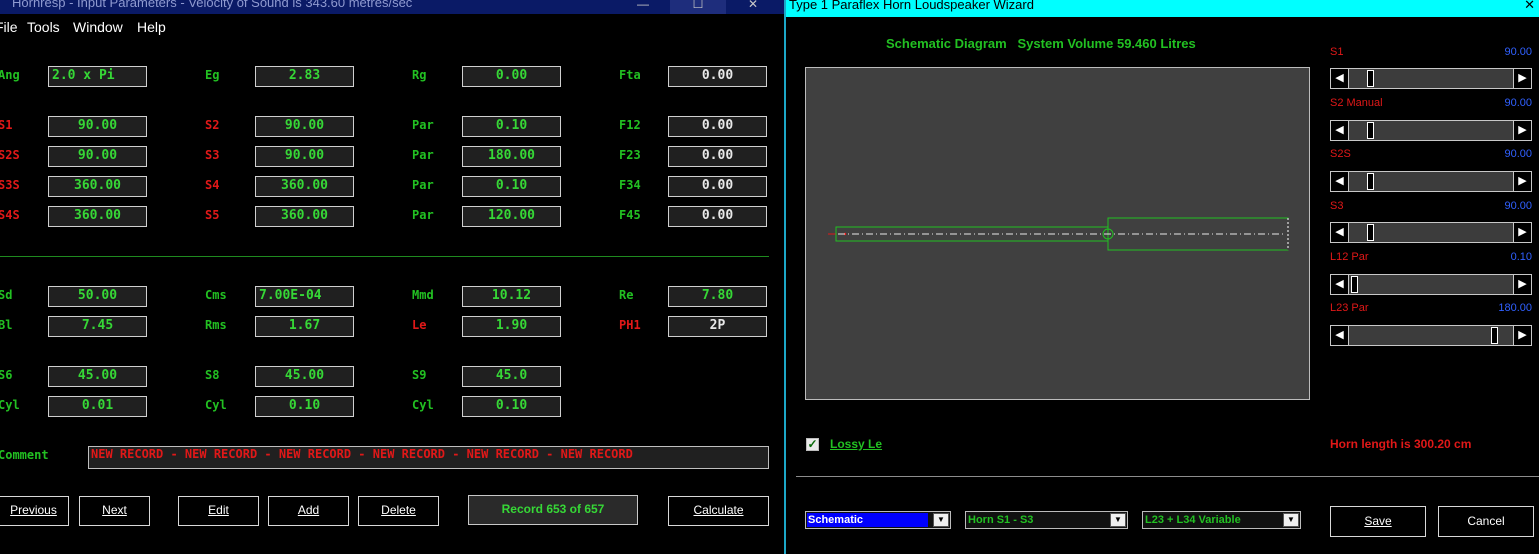 The width and height of the screenshot is (1539, 554). What do you see at coordinates (1431, 181) in the screenshot?
I see `slider-s2s: ◀ ▶` at bounding box center [1431, 181].